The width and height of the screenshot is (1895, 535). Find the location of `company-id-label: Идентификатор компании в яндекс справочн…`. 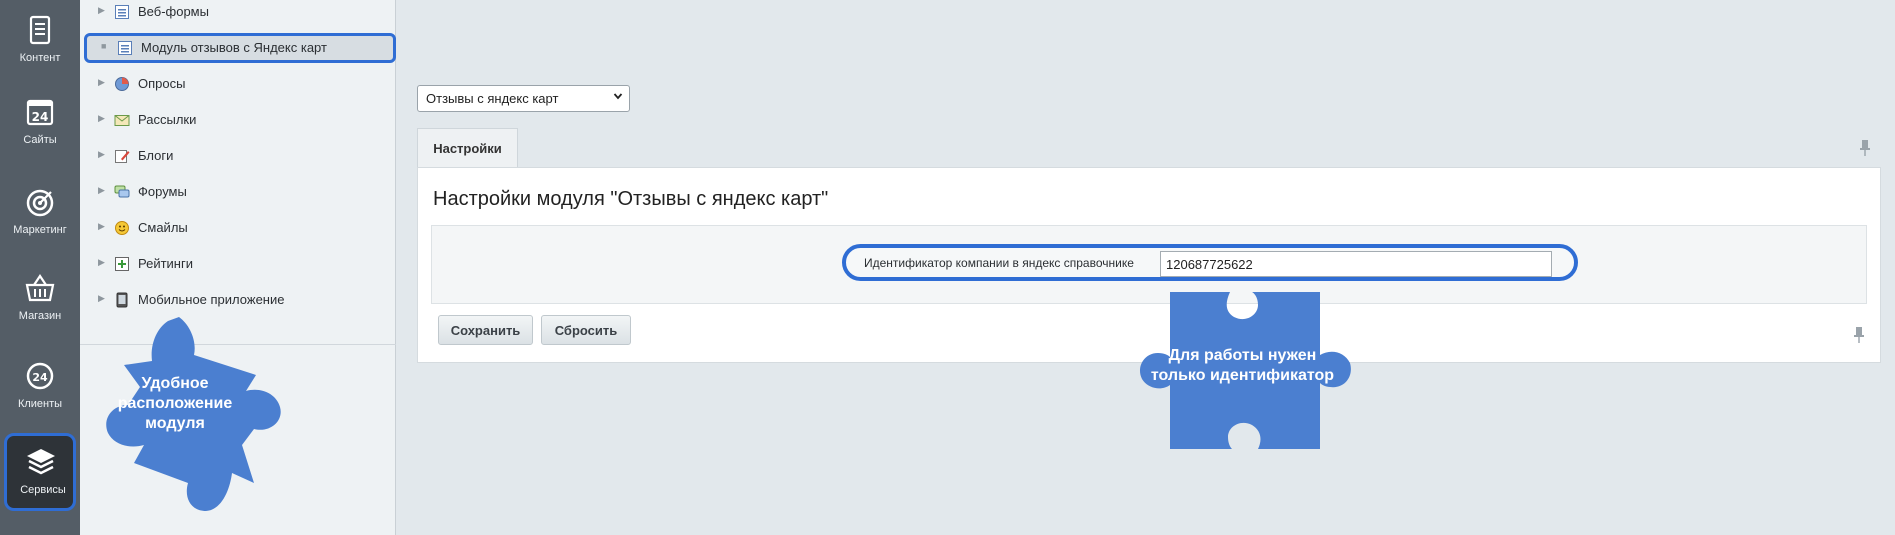

company-id-label: Идентификатор компании в яндекс справочн… is located at coordinates (999, 263).